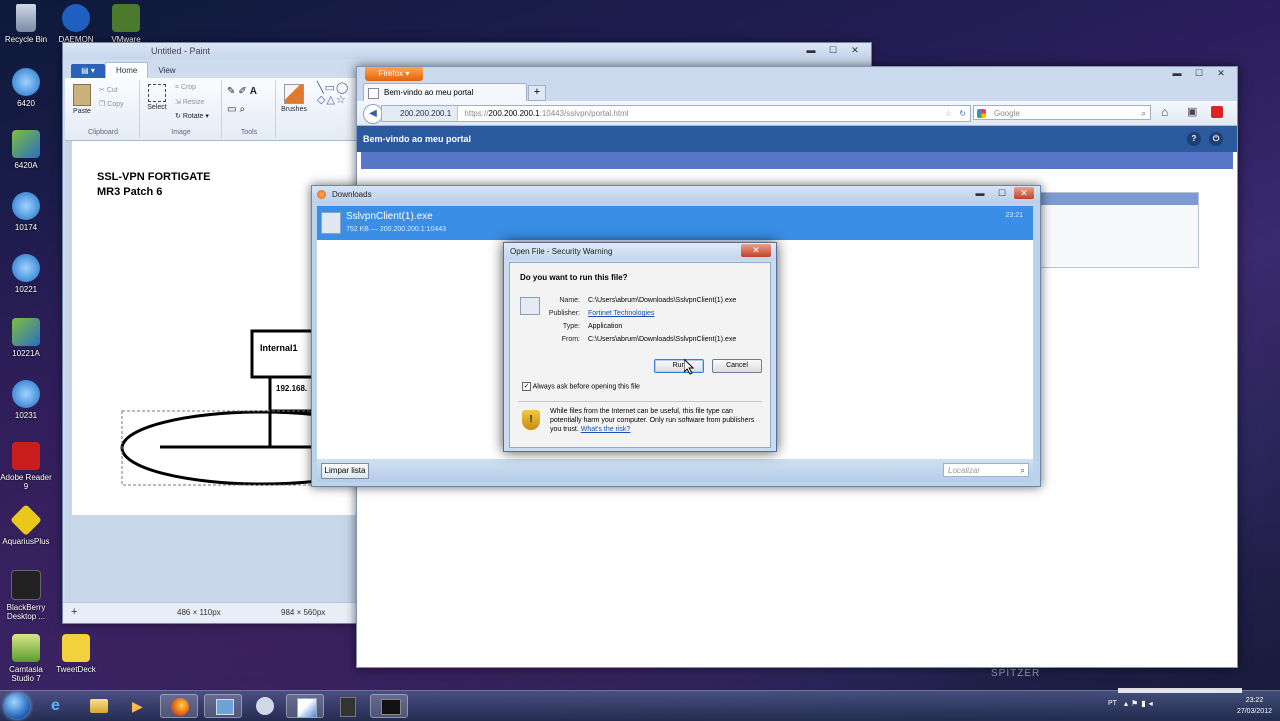 The width and height of the screenshot is (1280, 721). Describe the element at coordinates (157, 107) in the screenshot. I see `select-label: Select` at that location.